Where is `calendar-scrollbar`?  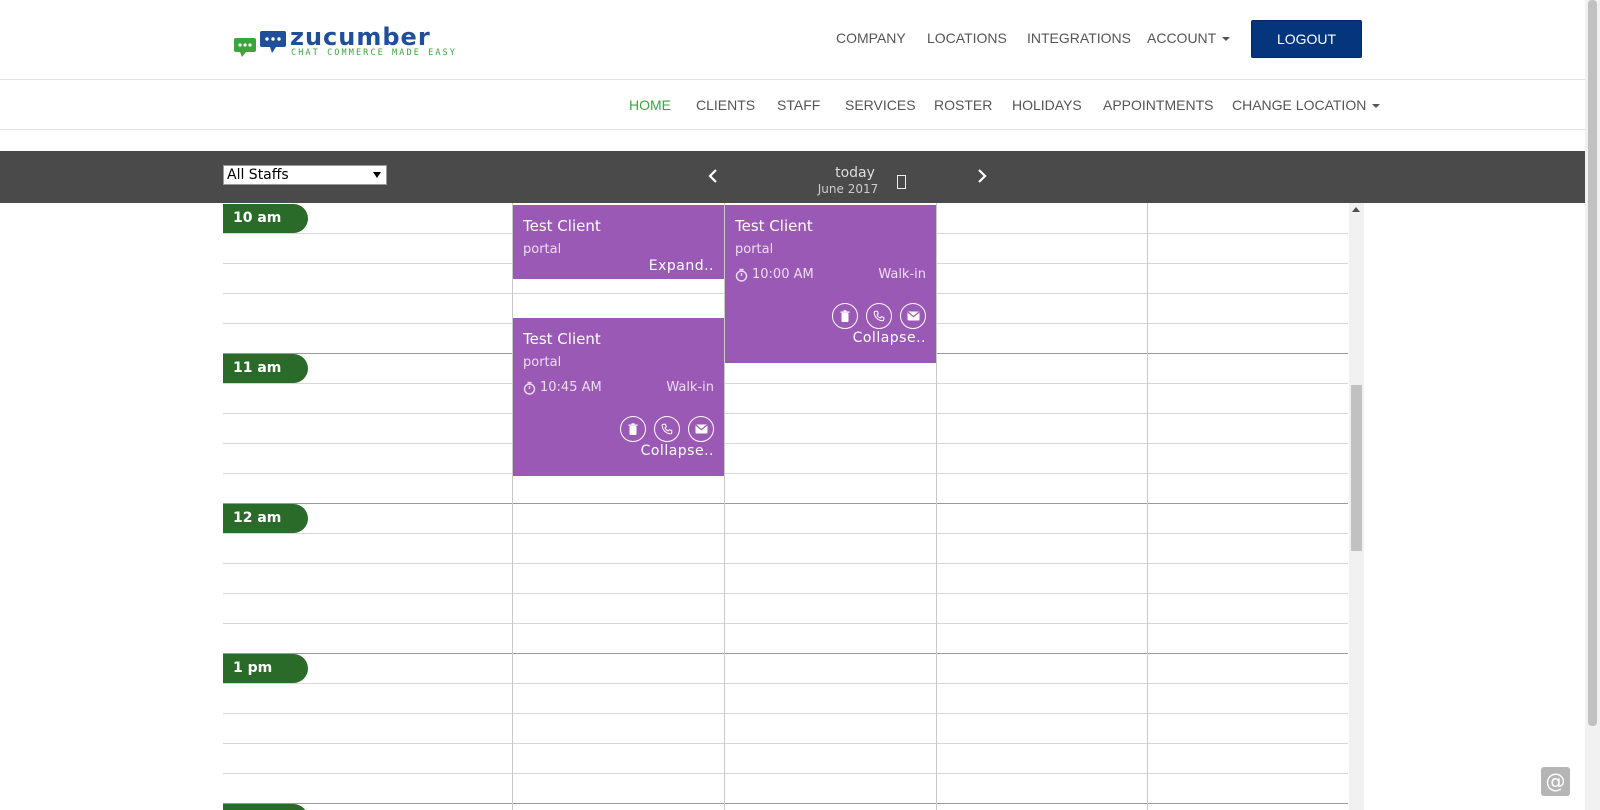
calendar-scrollbar is located at coordinates (1356, 506).